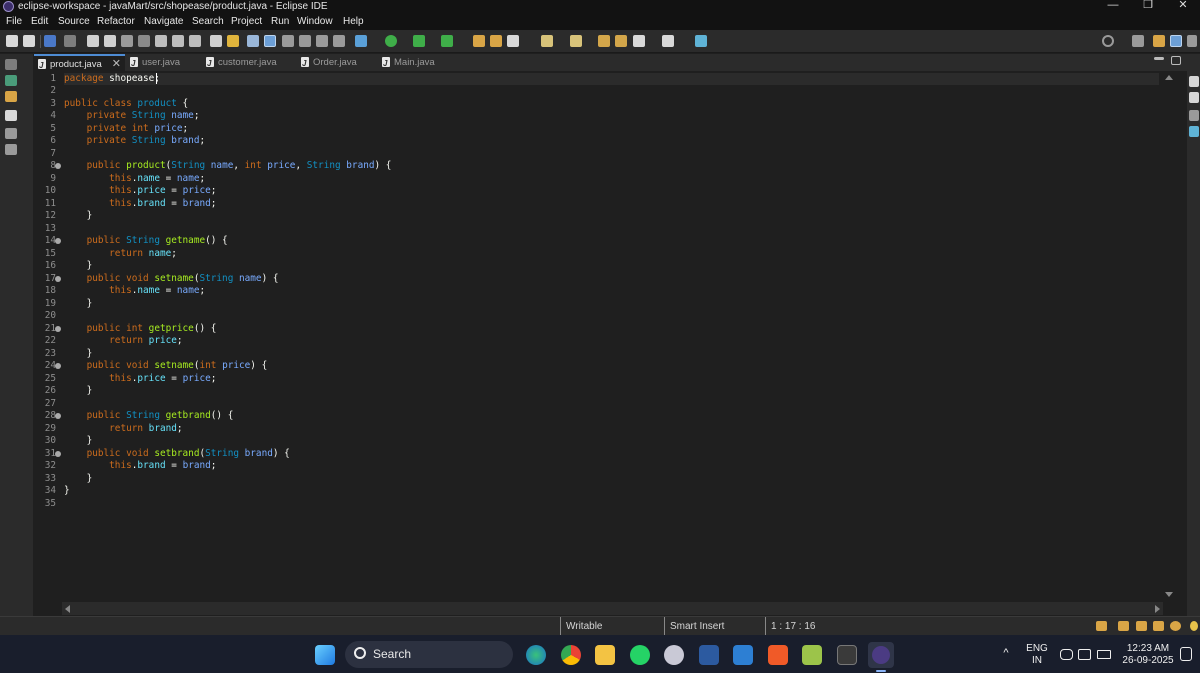 The width and height of the screenshot is (1200, 673). Describe the element at coordinates (246, 63) in the screenshot. I see `tab-customer-java: customer.java` at that location.